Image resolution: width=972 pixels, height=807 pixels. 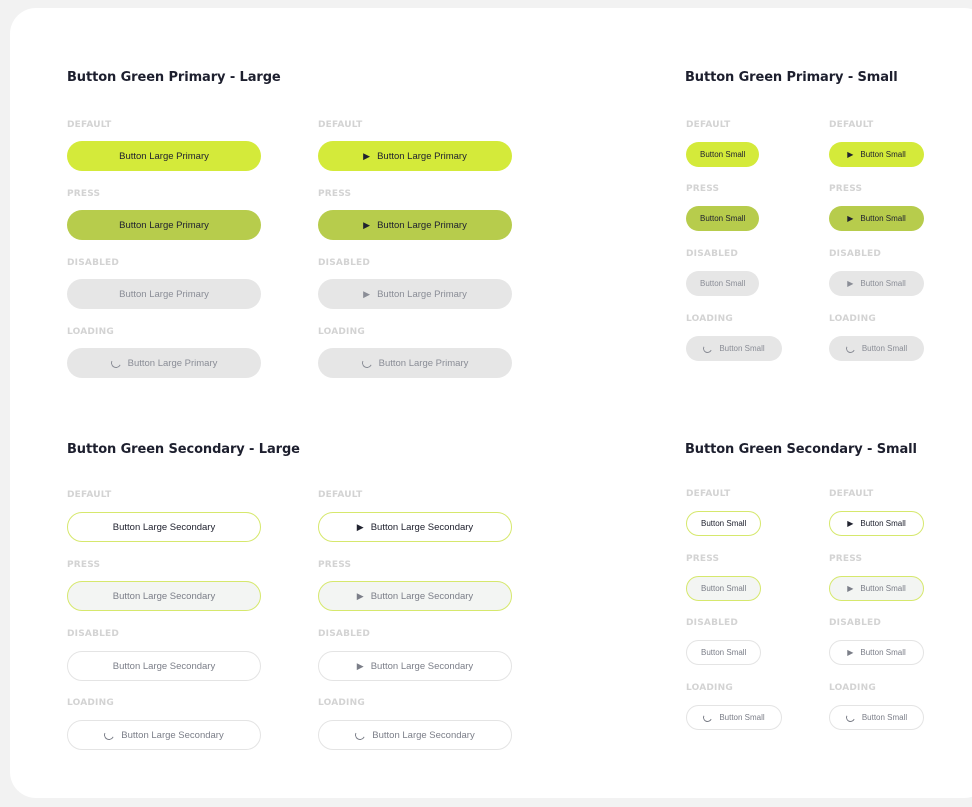 I want to click on primary-small-loading-icon-button: Button Small, so click(x=876, y=348).